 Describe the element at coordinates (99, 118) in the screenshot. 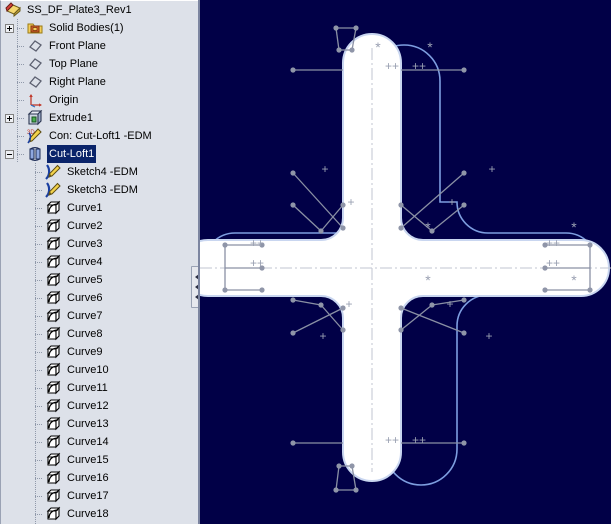

I see `tree-item-extrude1: Extrude1` at that location.